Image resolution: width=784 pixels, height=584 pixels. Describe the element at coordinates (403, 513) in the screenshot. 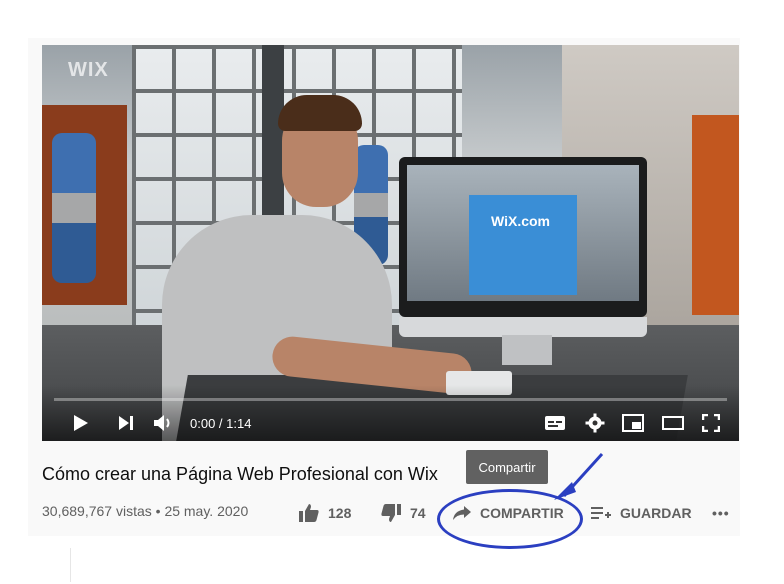

I see `dislike-button: 74` at that location.